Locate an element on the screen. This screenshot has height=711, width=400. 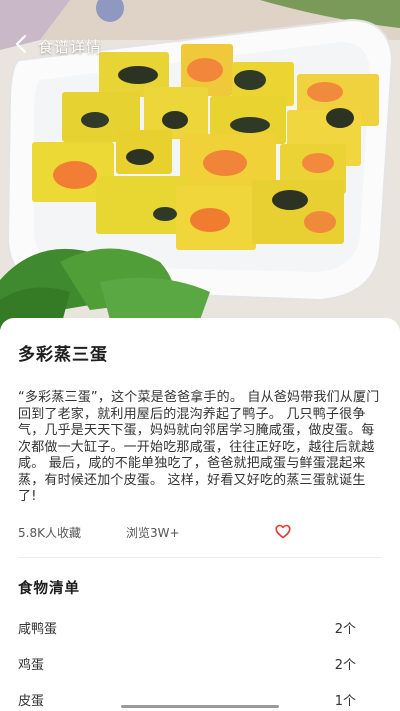
ingredient-row: 鸡蛋 2个 is located at coordinates (200, 664).